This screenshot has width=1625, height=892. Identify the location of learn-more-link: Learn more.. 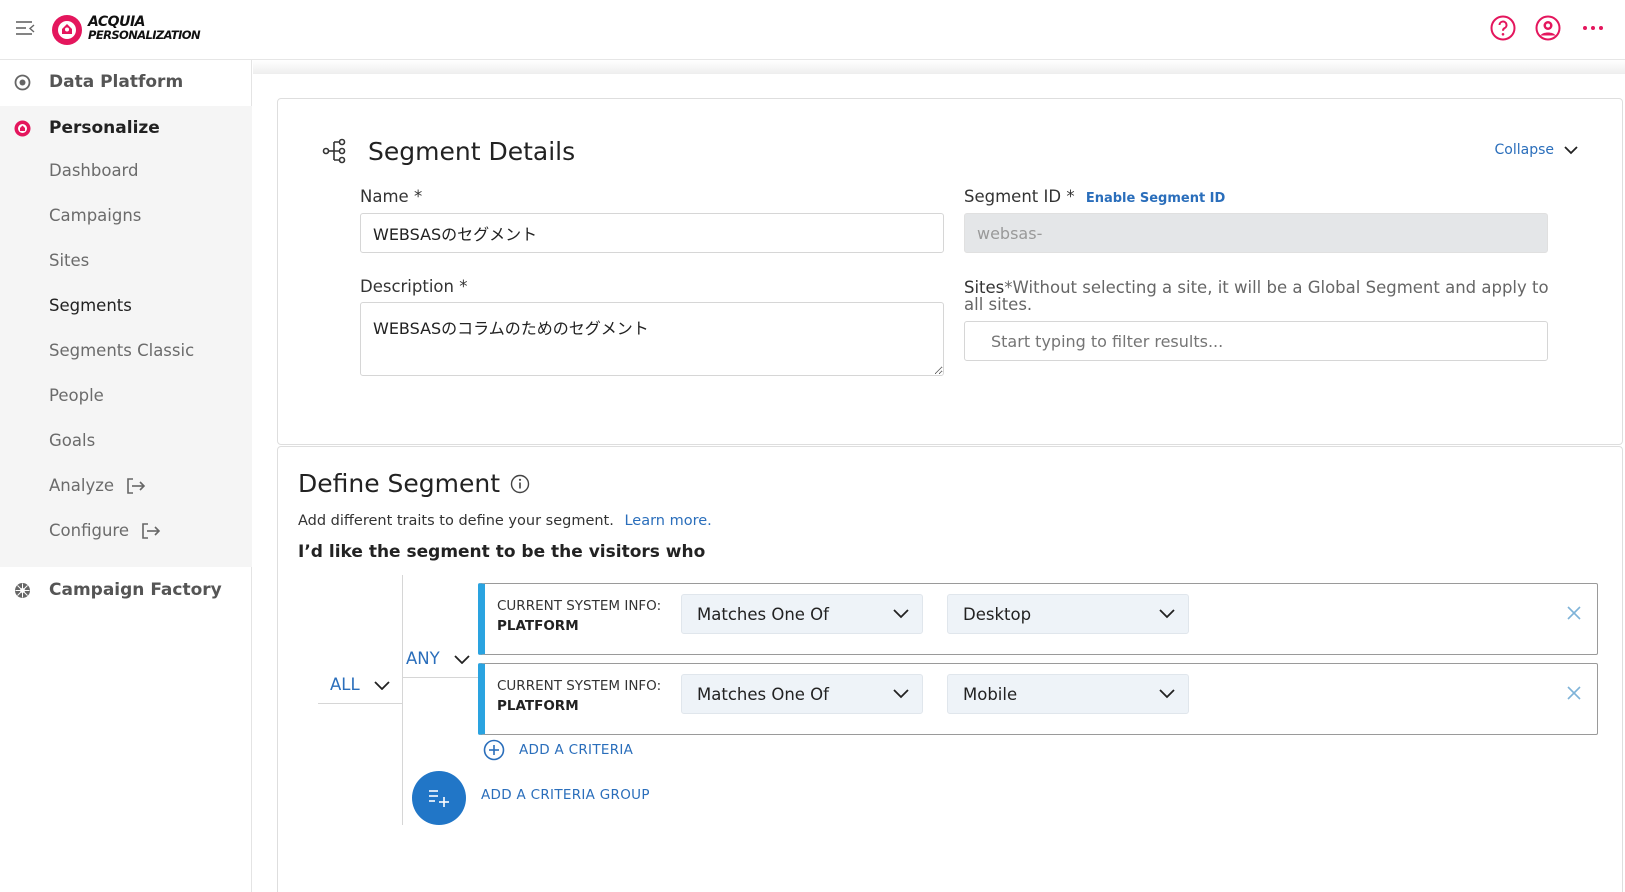
(667, 521).